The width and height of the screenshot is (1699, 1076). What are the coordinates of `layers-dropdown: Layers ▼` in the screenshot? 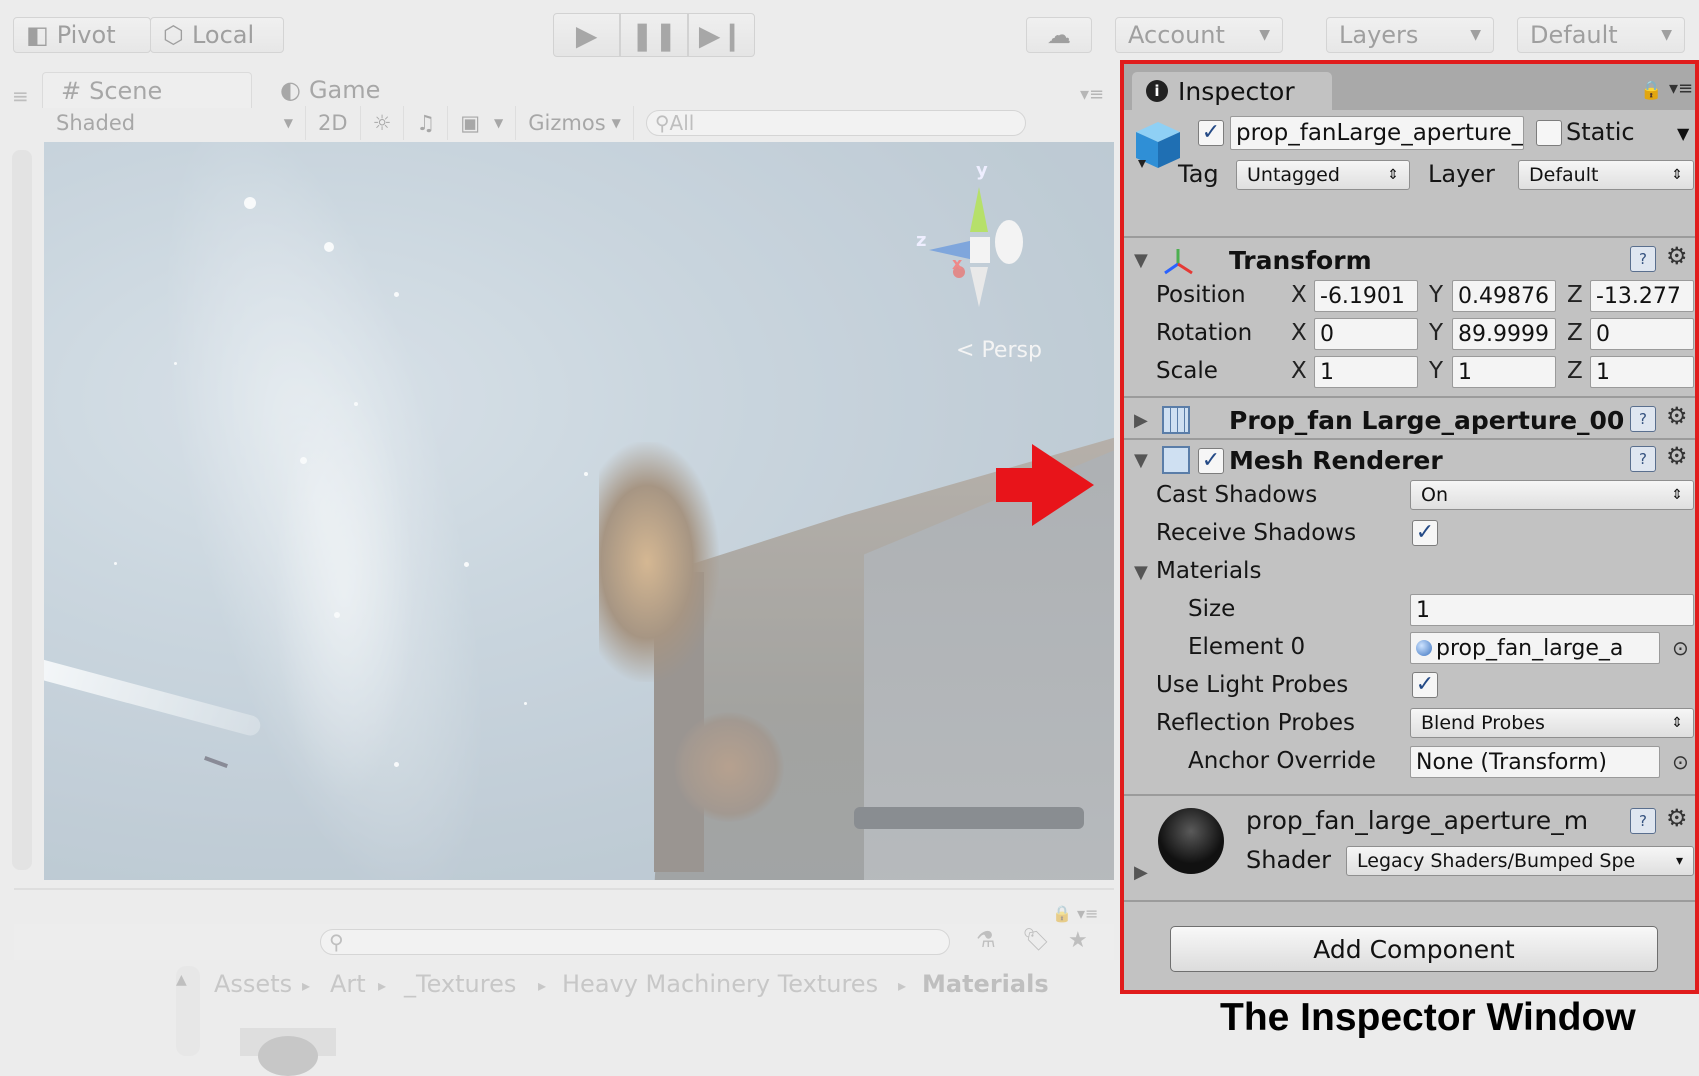 It's located at (1410, 35).